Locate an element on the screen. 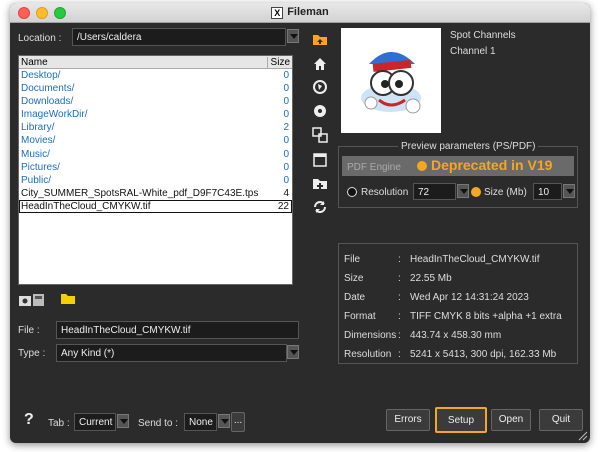  info-key: Date is located at coordinates (355, 297).